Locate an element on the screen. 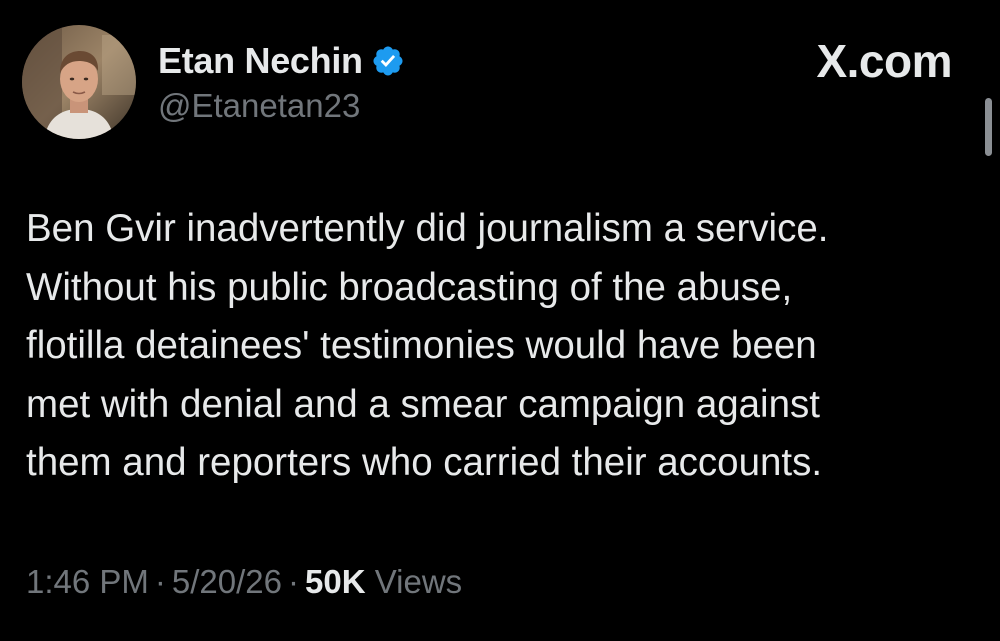  tweet-meta: 1:46 PM · 5/20/26 · 50K Views is located at coordinates (244, 582).